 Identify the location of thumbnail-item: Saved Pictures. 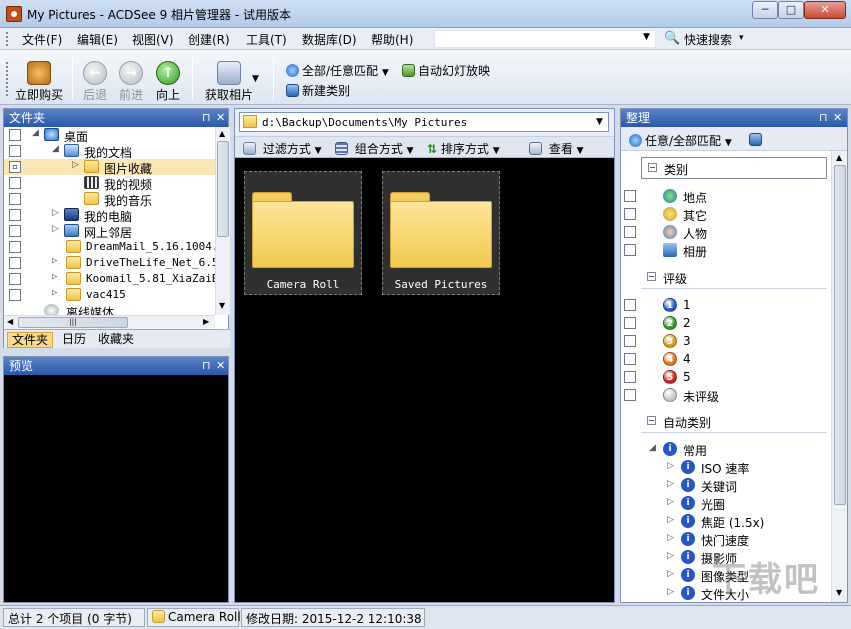
(441, 233).